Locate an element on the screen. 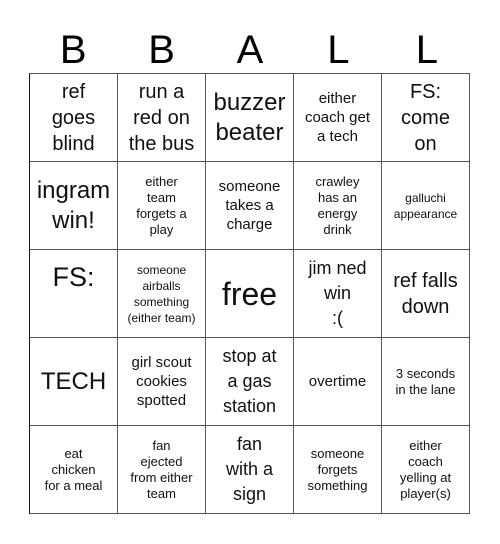  bingo-cell: fan ejected from either team is located at coordinates (162, 470).